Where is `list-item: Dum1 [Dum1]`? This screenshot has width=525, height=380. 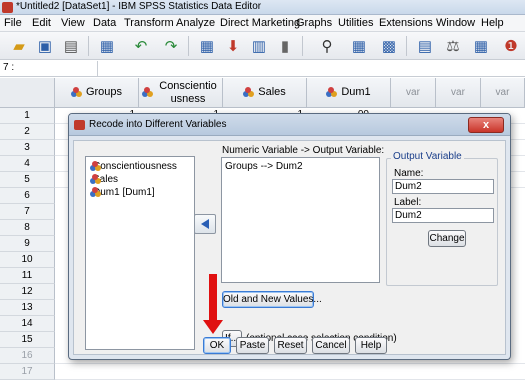
list-item: Dum1 [Dum1] is located at coordinates (122, 192).